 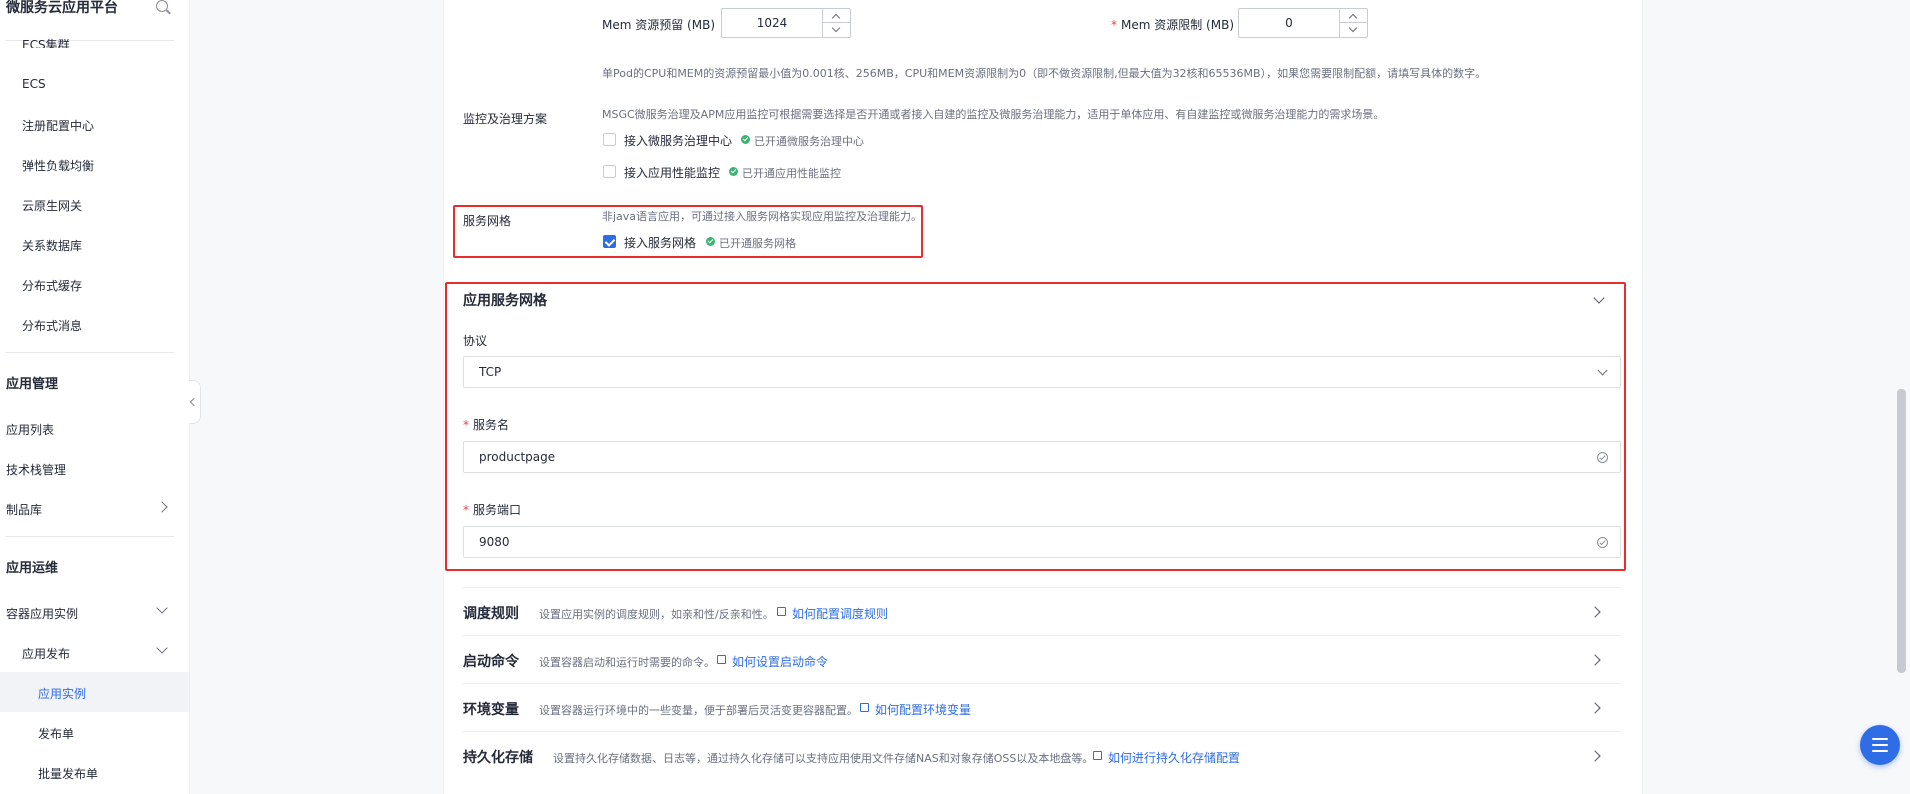 I want to click on mem-limit-label-text: Mem 资源限制 (MB), so click(x=1178, y=25).